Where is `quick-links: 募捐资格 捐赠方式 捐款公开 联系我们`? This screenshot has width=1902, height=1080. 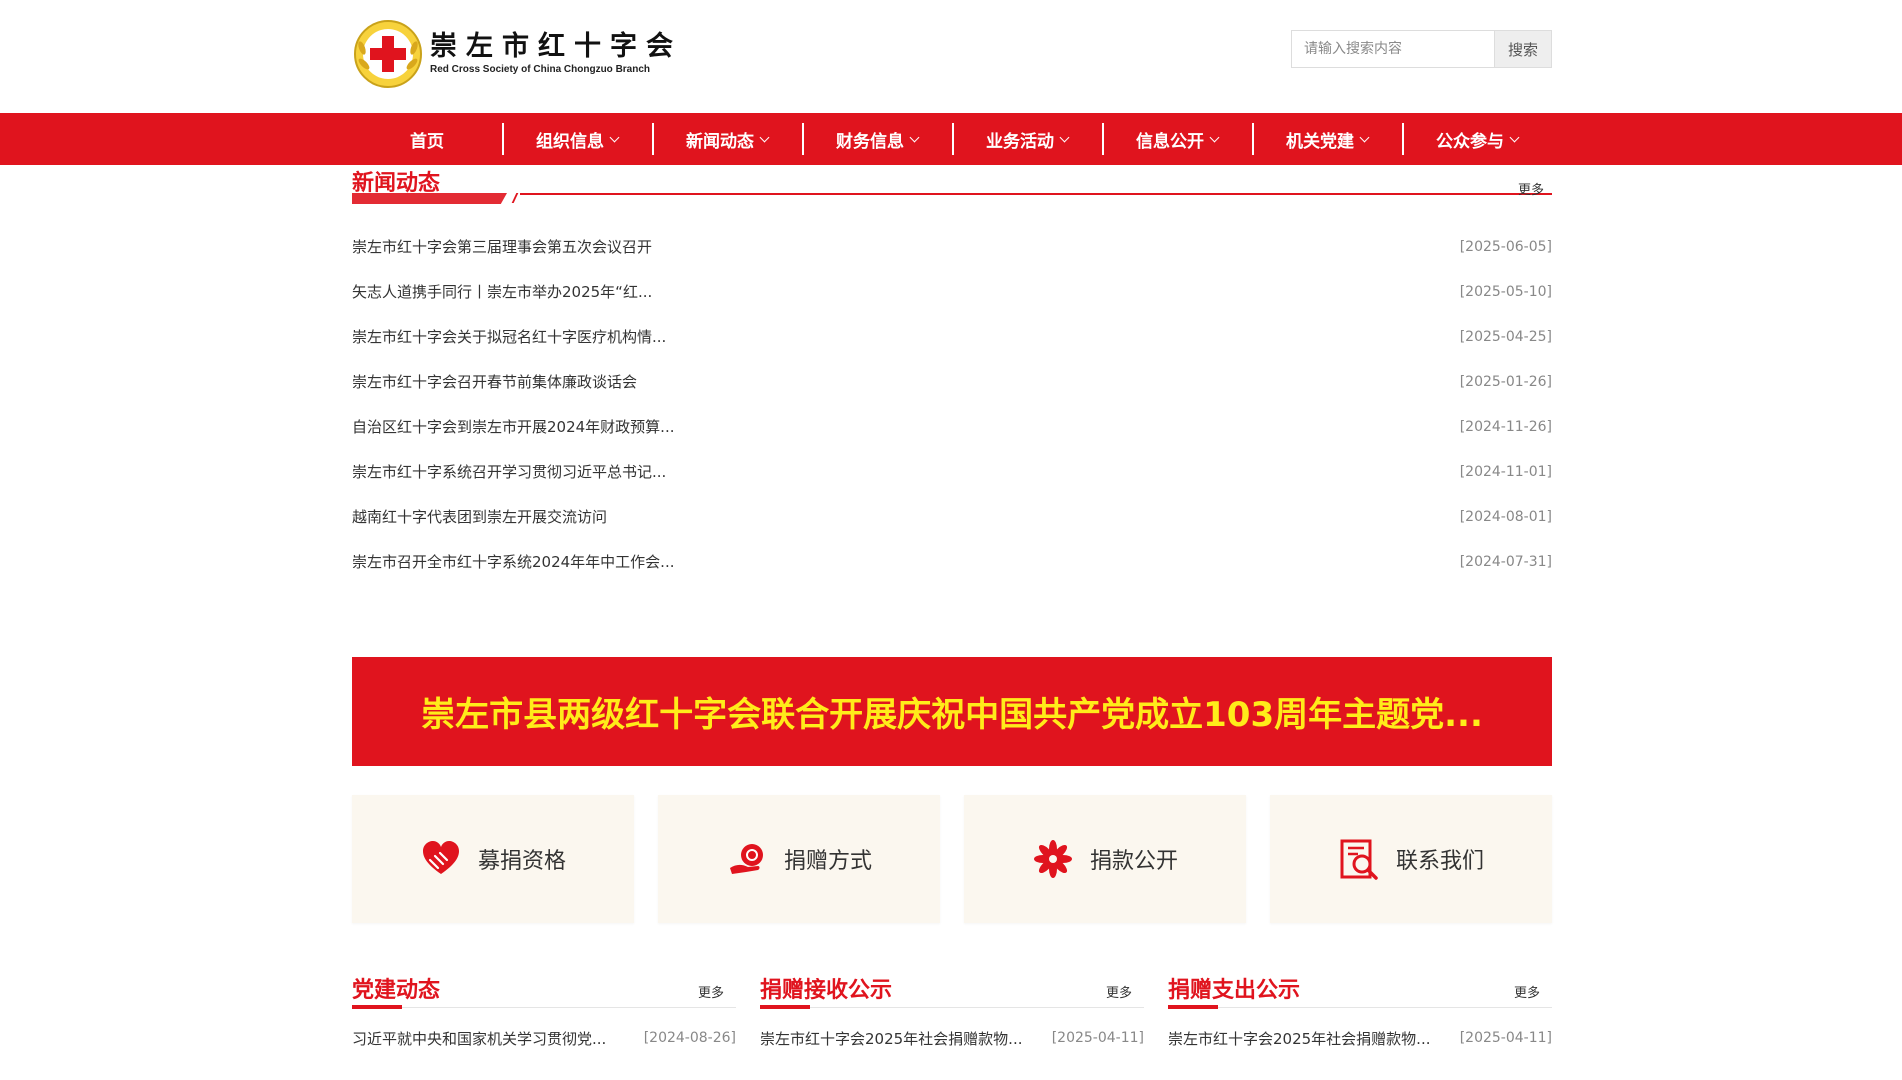
quick-links: 募捐资格 捐赠方式 捐款公开 联系我们 is located at coordinates (952, 859).